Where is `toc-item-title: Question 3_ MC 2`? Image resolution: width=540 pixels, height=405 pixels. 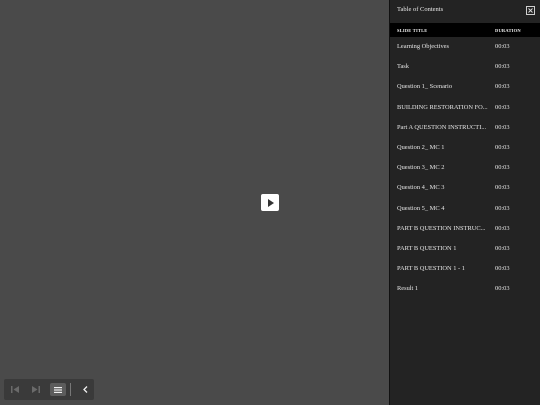
toc-item-title: Question 3_ MC 2 is located at coordinates (421, 168).